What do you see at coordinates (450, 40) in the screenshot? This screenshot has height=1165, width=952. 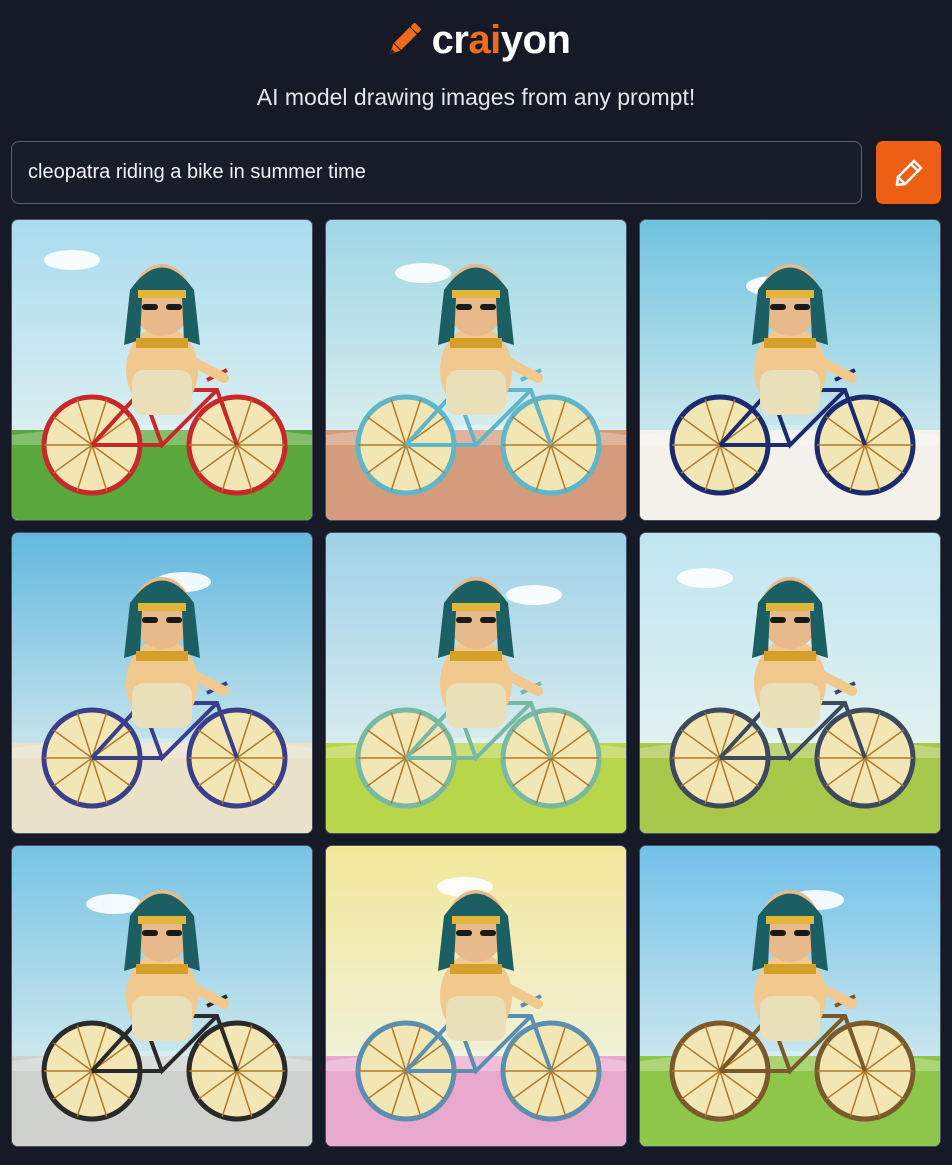 I see `logo-text-prefix: cr` at bounding box center [450, 40].